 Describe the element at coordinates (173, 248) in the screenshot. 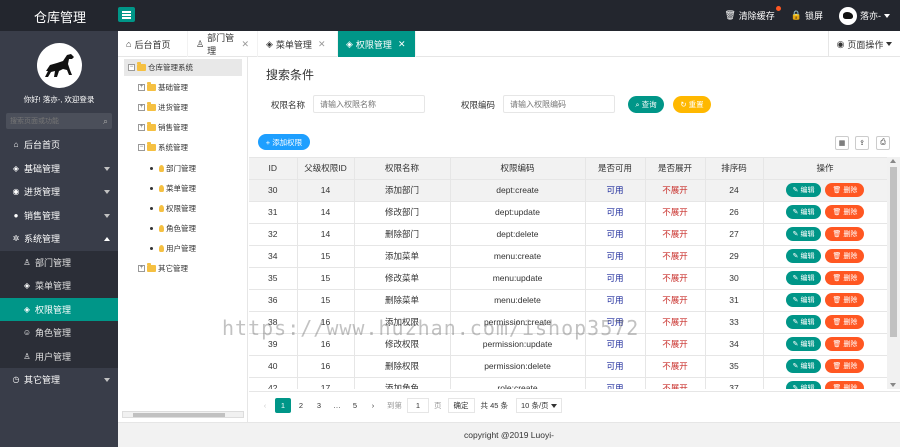

I see `tree-leaf: 用户管理` at that location.